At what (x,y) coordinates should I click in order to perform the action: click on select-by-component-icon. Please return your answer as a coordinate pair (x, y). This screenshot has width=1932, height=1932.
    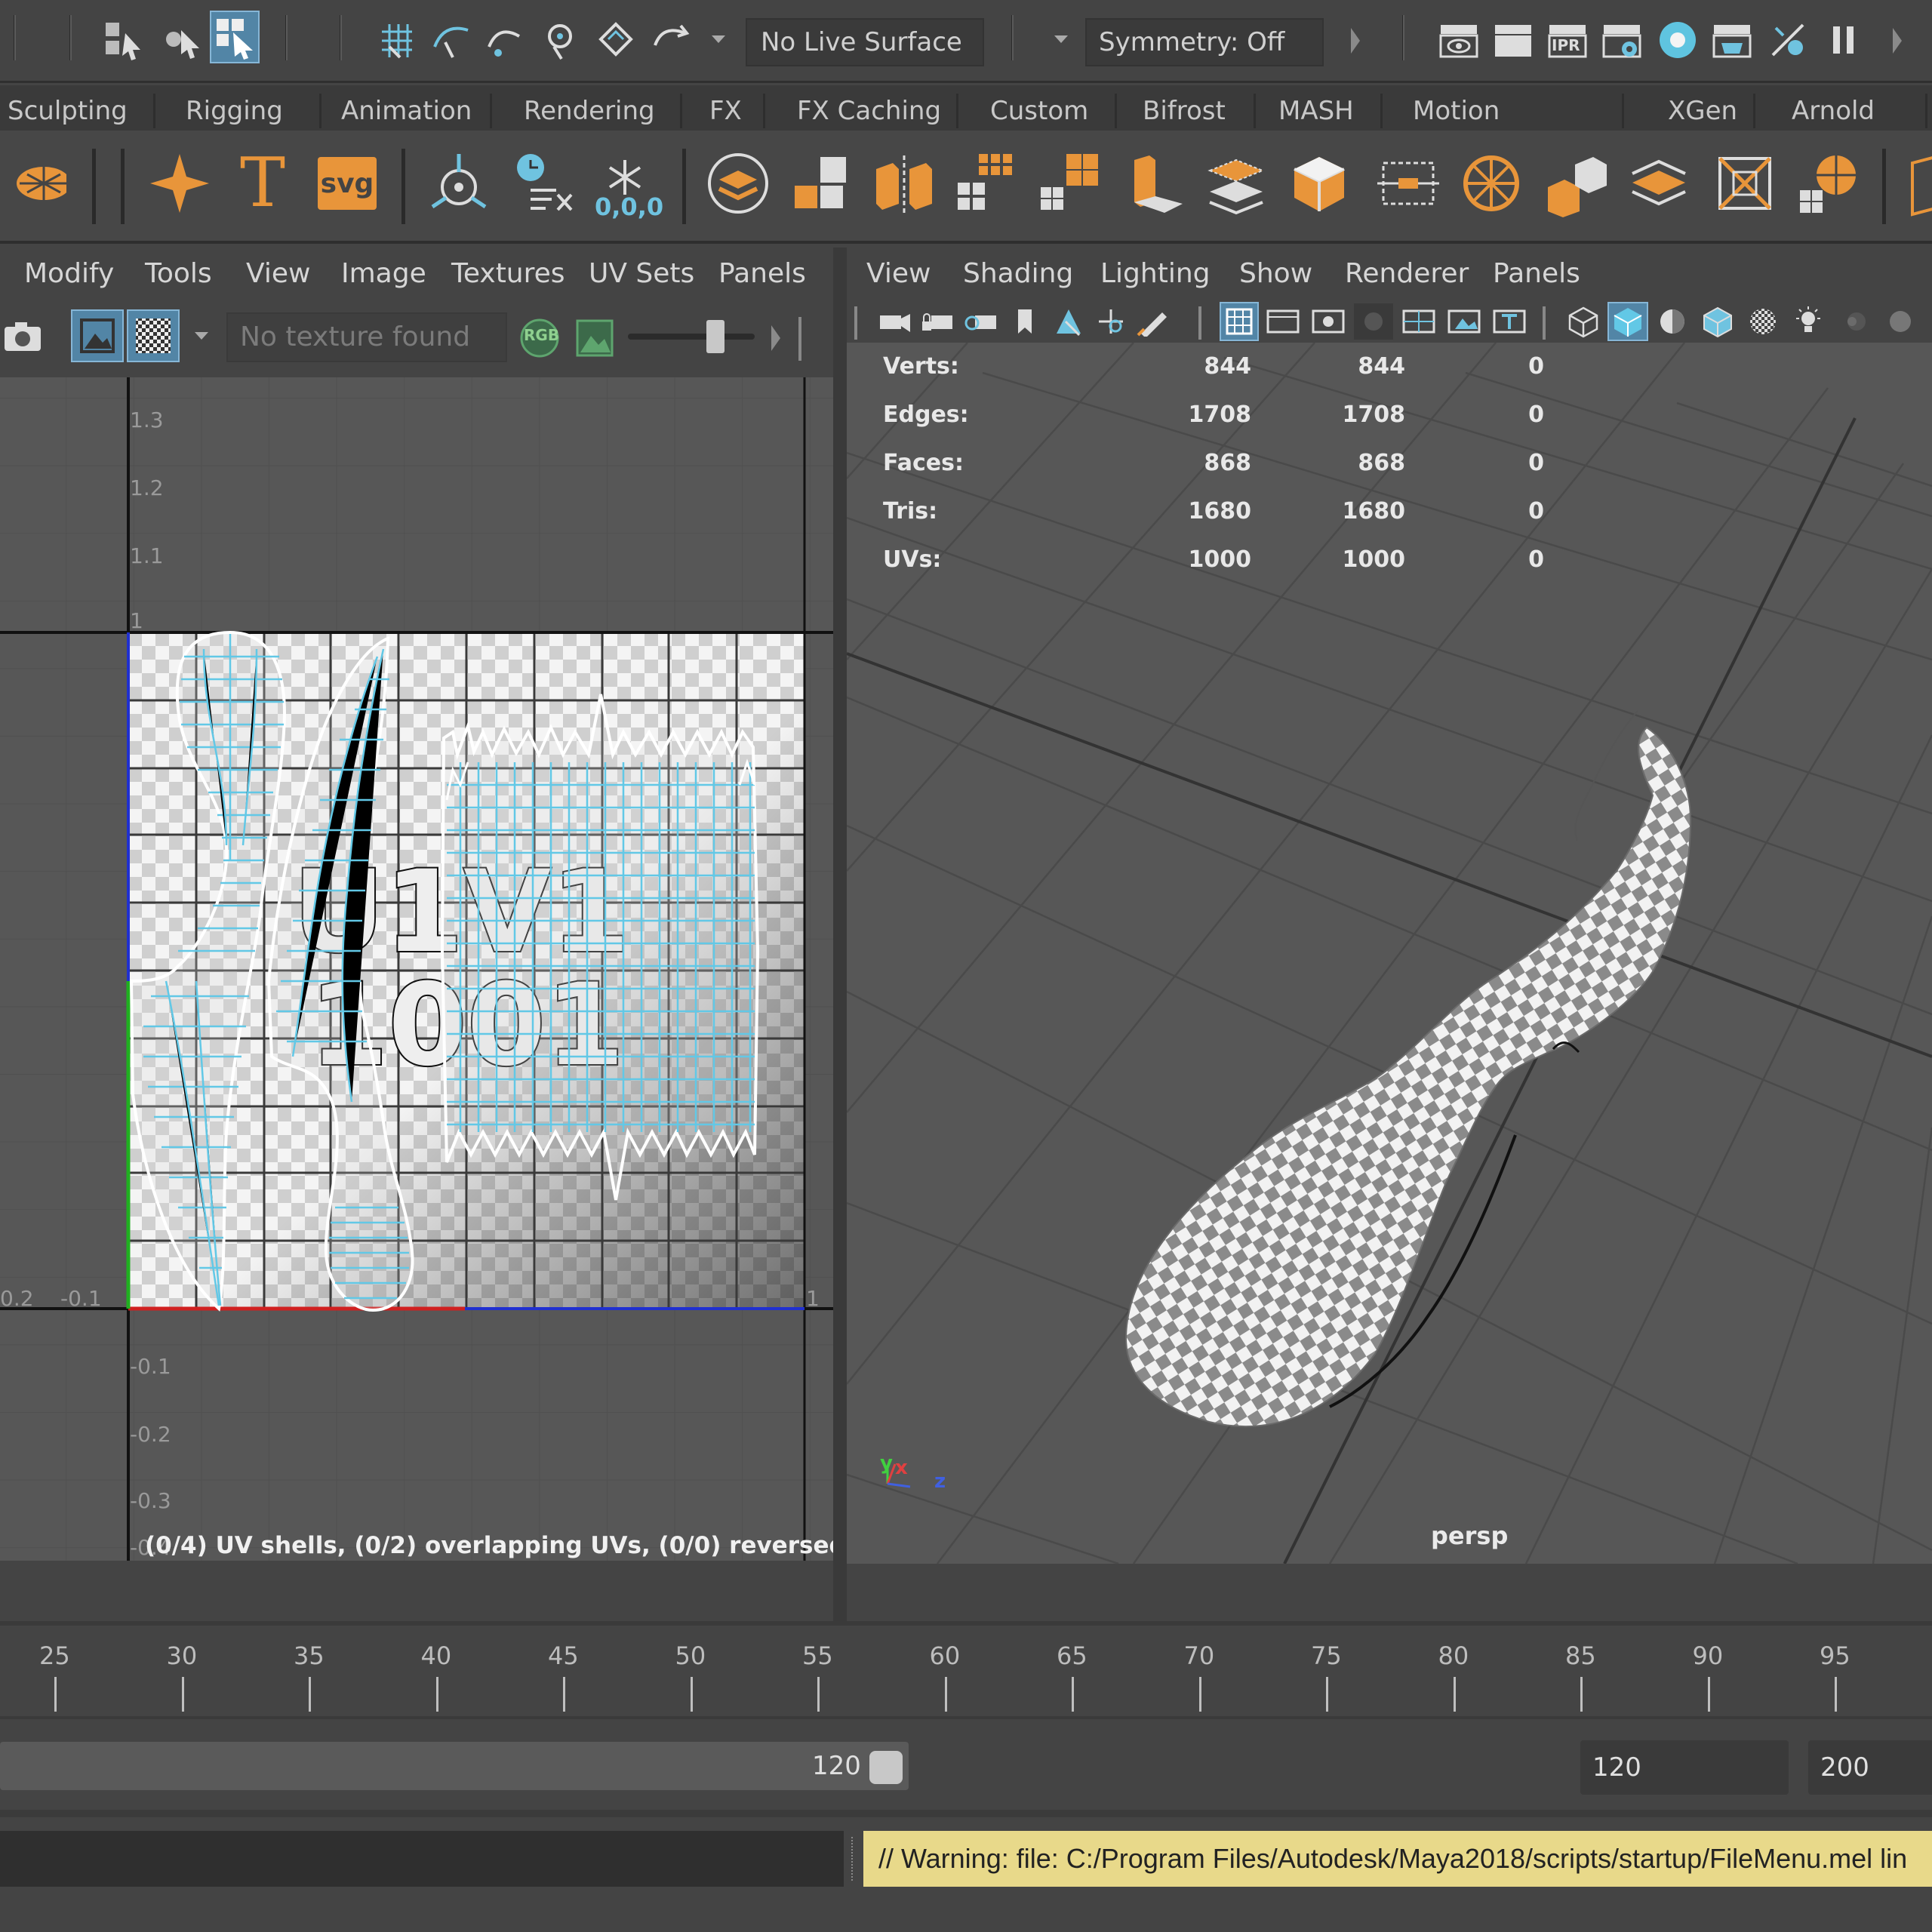
    Looking at the image, I should click on (235, 37).